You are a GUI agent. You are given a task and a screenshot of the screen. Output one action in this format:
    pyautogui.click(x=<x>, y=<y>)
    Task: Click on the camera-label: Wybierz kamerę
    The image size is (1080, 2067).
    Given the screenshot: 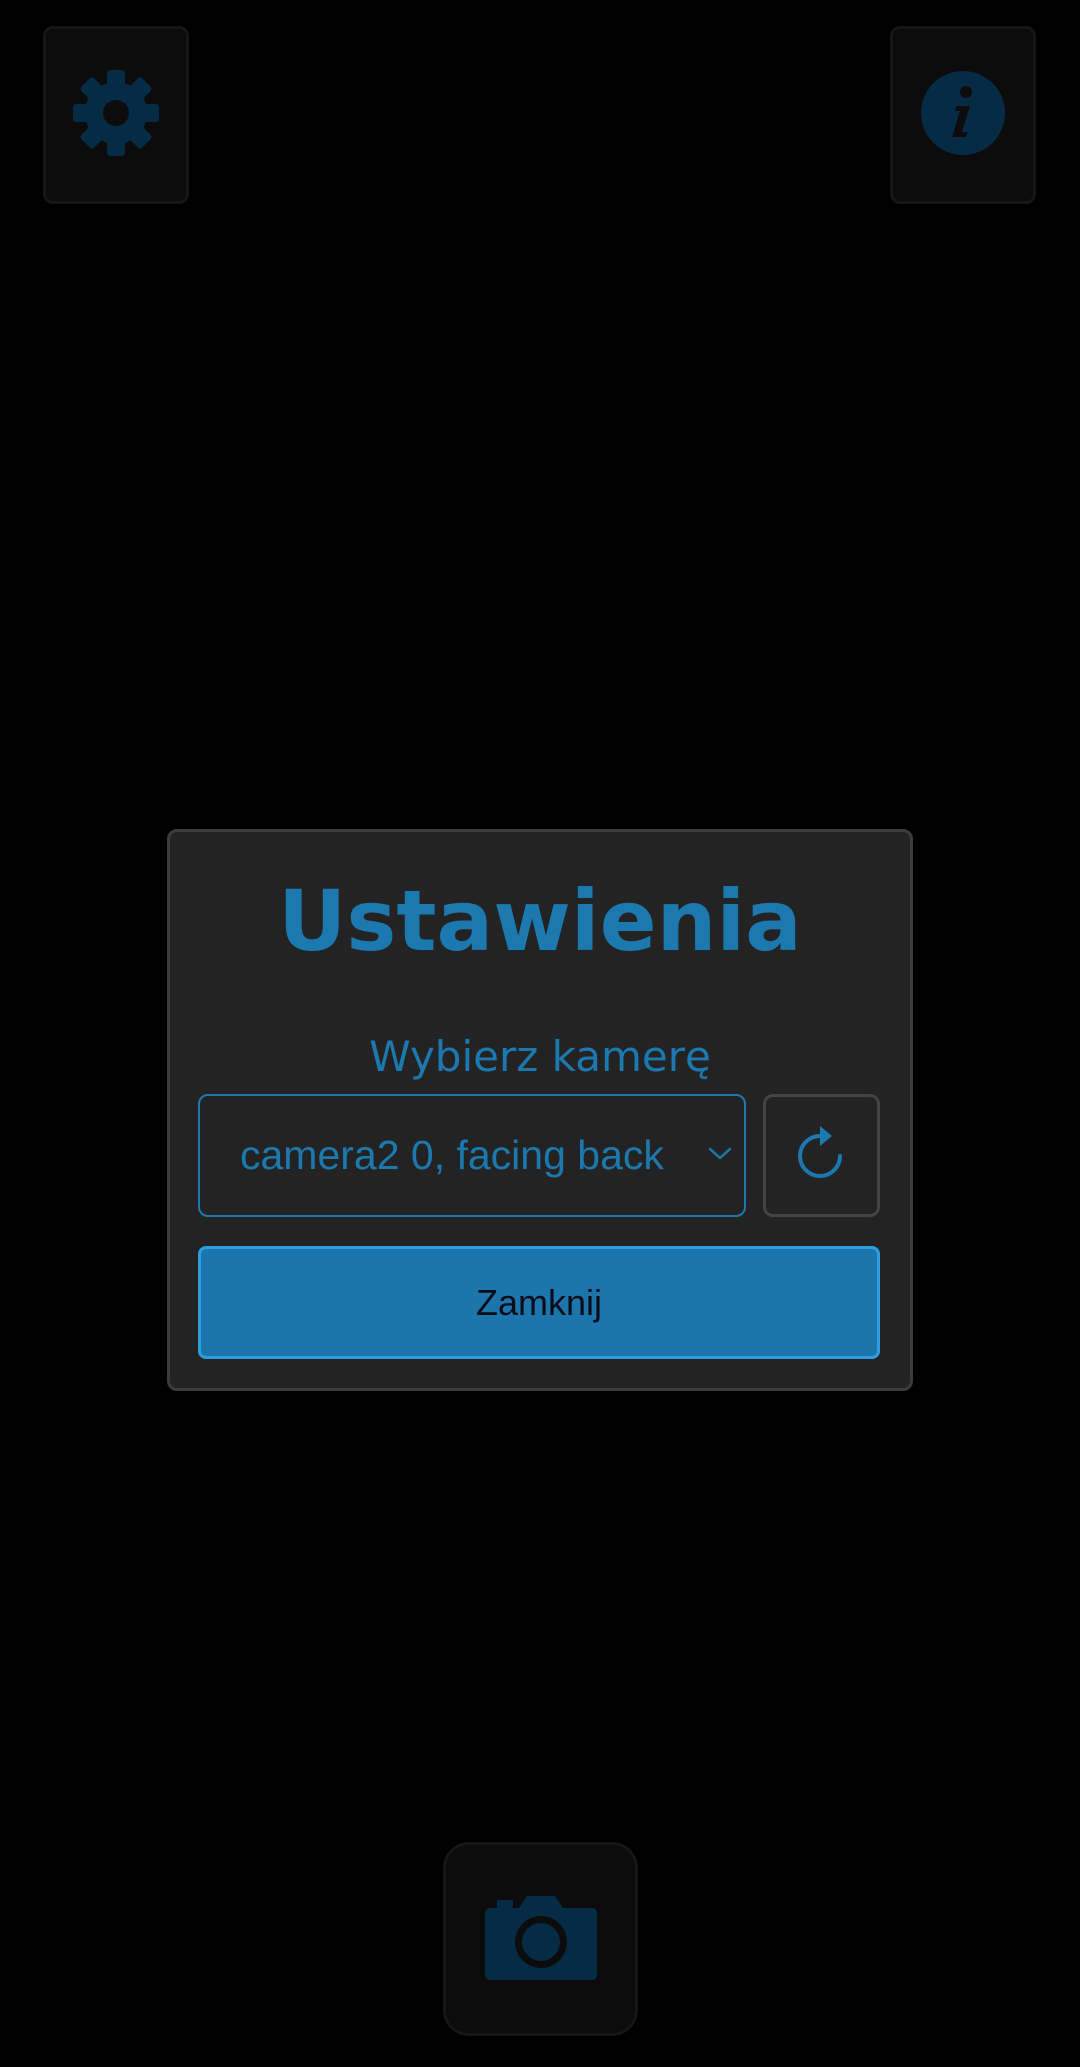 What is the action you would take?
    pyautogui.click(x=540, y=1056)
    